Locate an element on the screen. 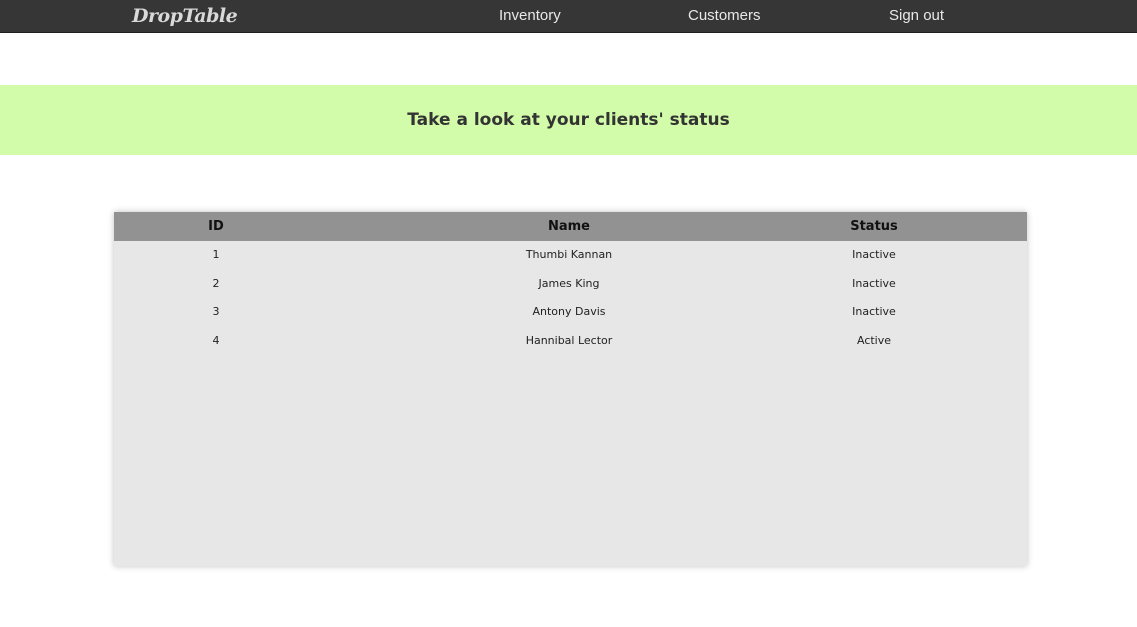 This screenshot has width=1137, height=627. nav-link-sign-out: Sign out is located at coordinates (916, 16).